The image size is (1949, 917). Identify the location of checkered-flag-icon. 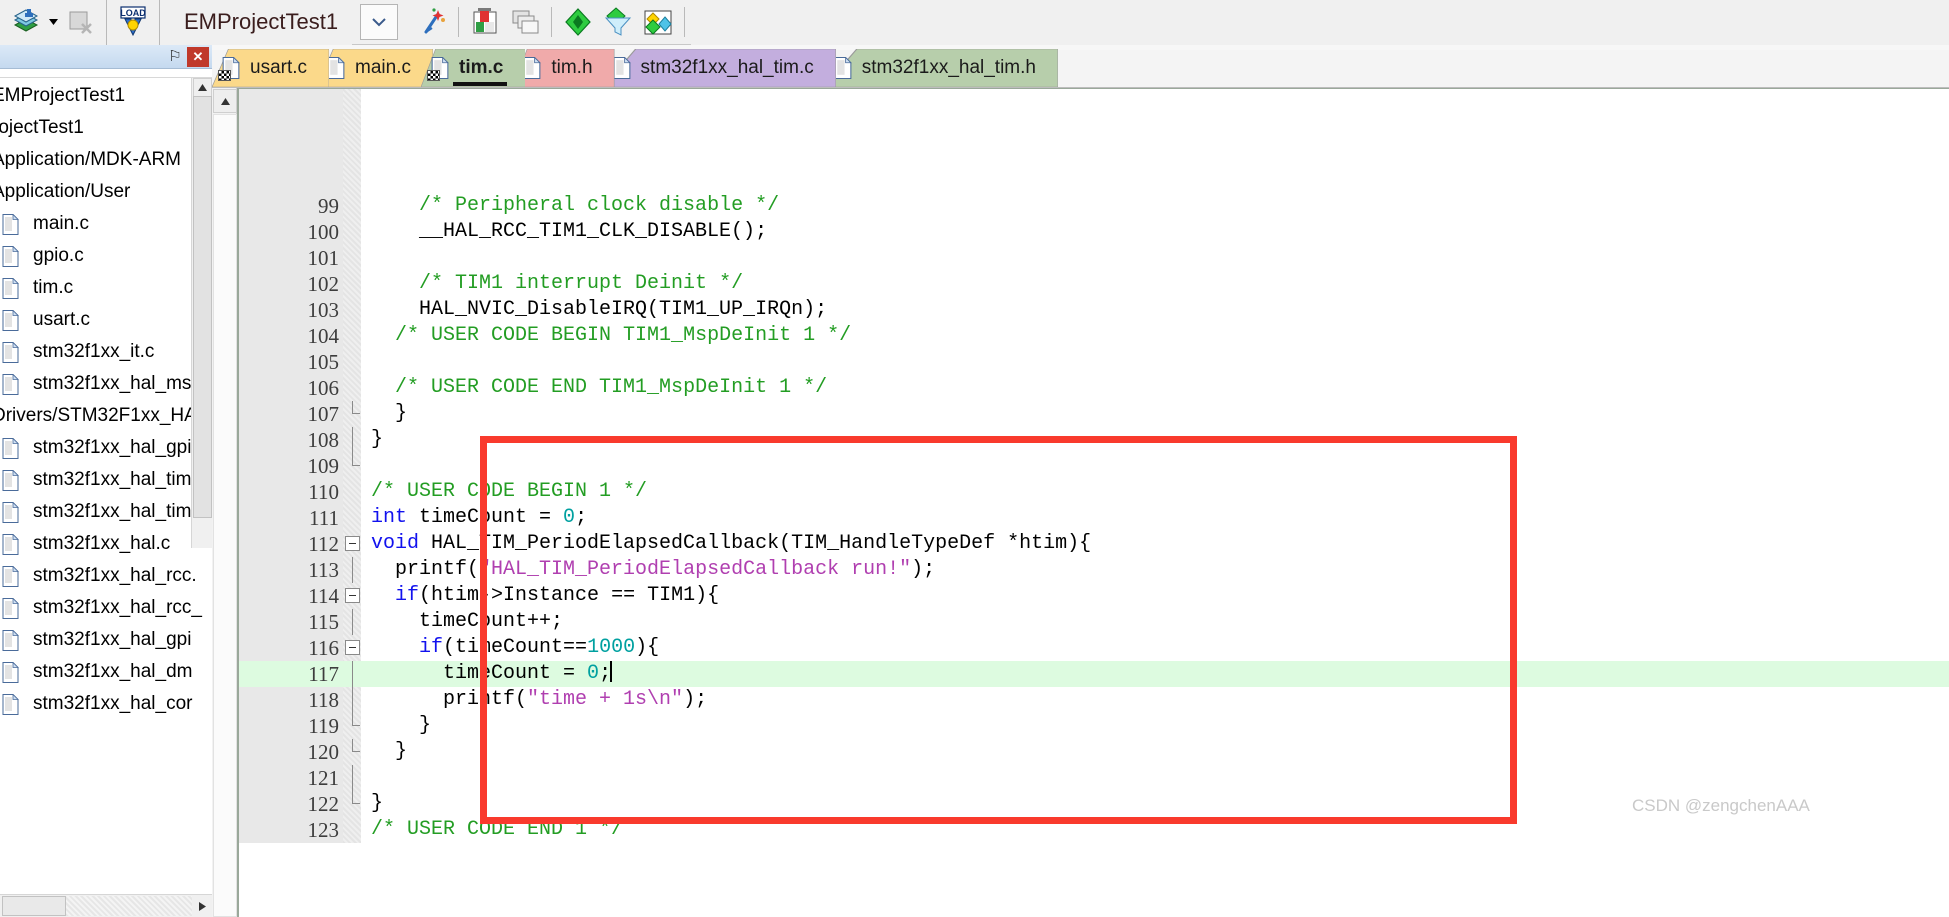
(224, 75).